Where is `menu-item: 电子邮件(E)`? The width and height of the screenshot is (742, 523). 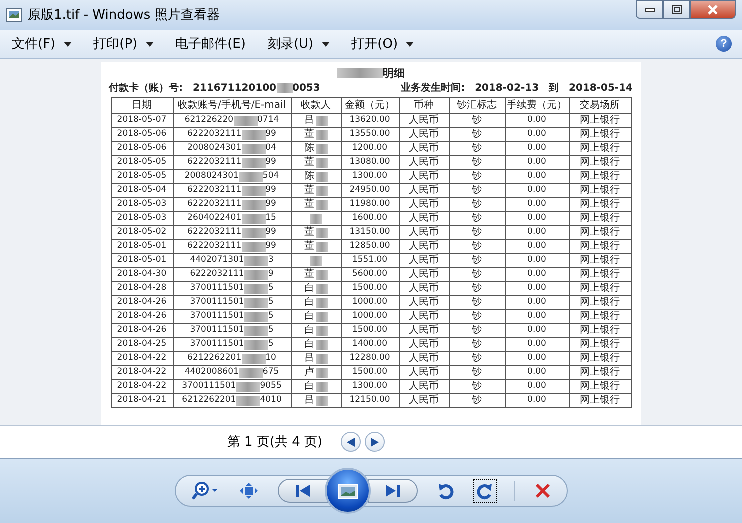 menu-item: 电子邮件(E) is located at coordinates (211, 44).